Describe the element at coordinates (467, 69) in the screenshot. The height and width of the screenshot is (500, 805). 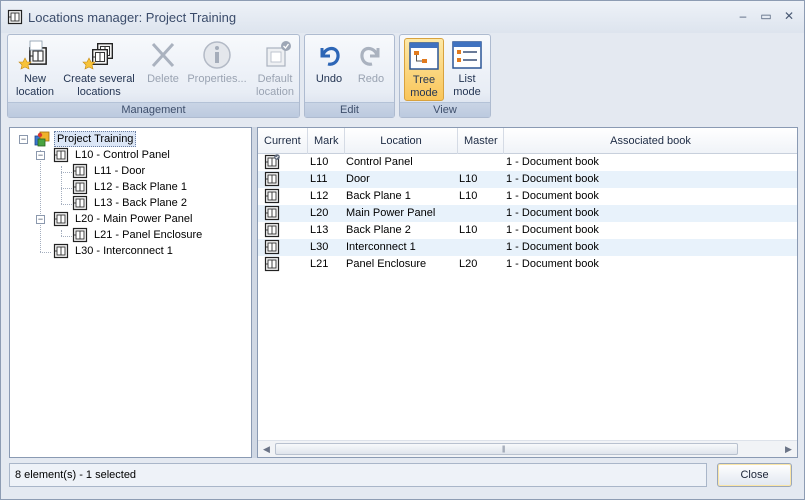
I see `list-mode-button: List mode` at that location.